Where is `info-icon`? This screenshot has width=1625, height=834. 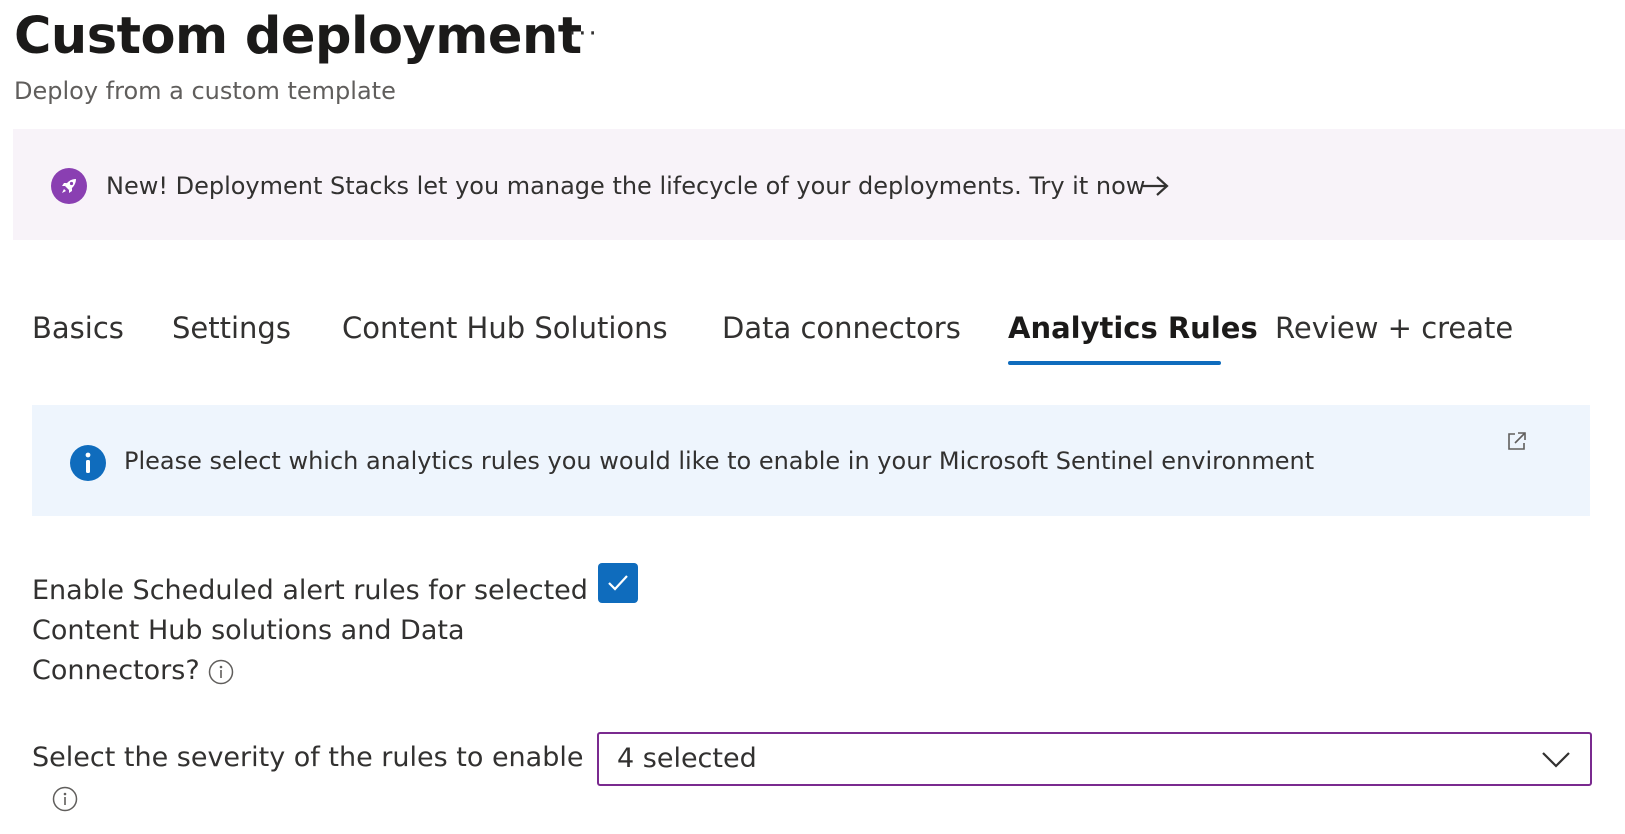
info-icon is located at coordinates (88, 463).